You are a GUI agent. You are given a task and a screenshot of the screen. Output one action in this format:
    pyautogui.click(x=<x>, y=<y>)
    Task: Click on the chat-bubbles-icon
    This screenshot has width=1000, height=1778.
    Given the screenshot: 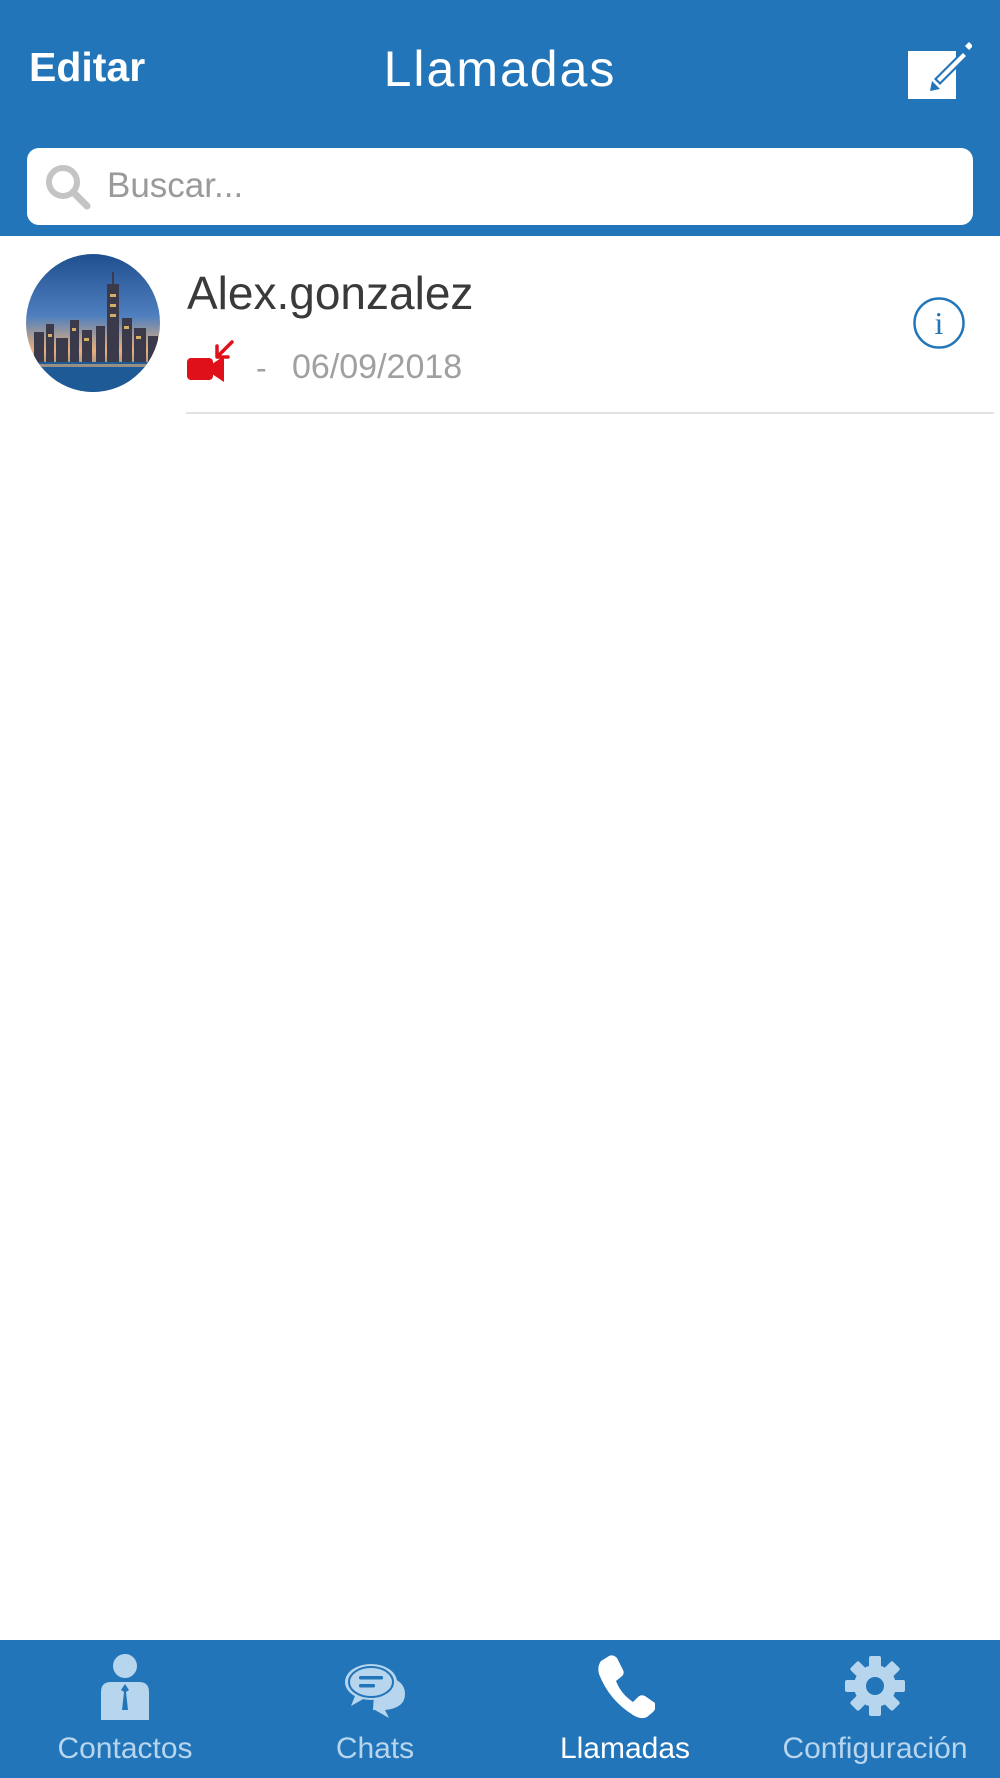 What is the action you would take?
    pyautogui.click(x=375, y=1691)
    